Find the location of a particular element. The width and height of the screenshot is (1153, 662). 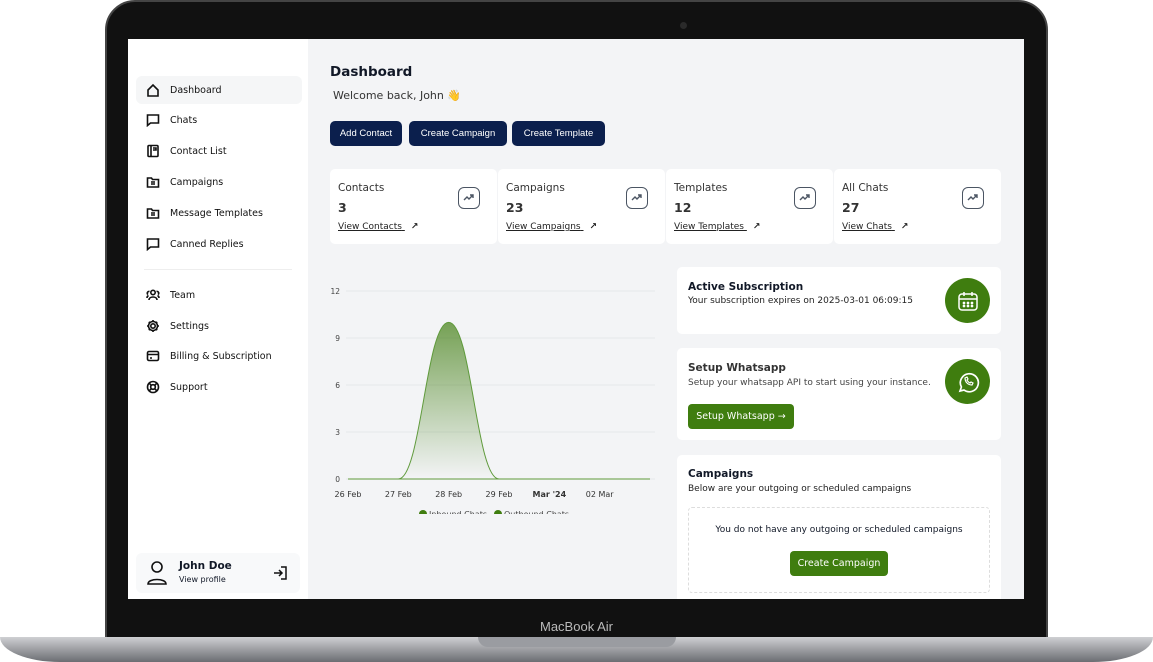

sidebar-item-label: Message Templates is located at coordinates (216, 213).